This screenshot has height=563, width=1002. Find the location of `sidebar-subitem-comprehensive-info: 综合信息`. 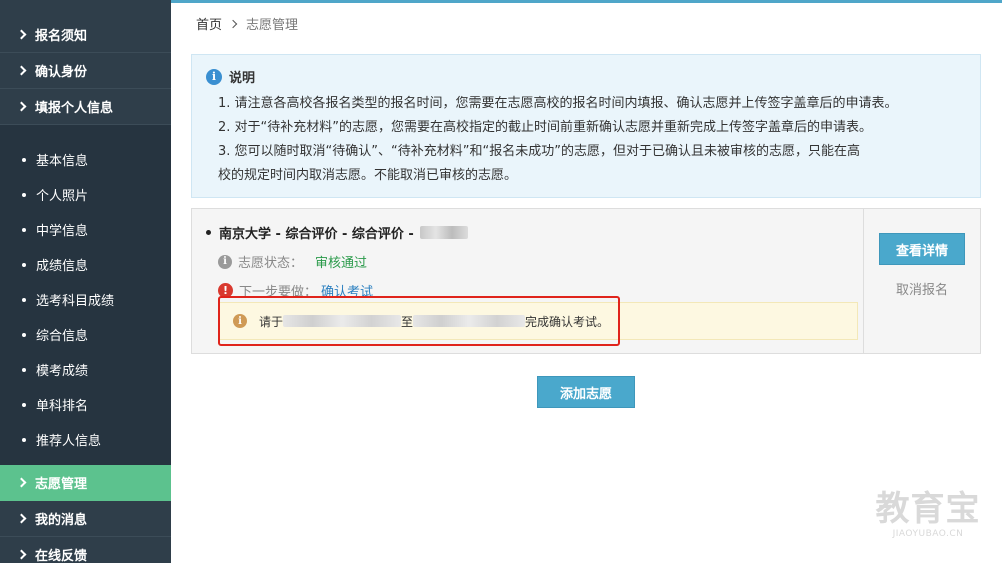

sidebar-subitem-comprehensive-info: 综合信息 is located at coordinates (85, 334).